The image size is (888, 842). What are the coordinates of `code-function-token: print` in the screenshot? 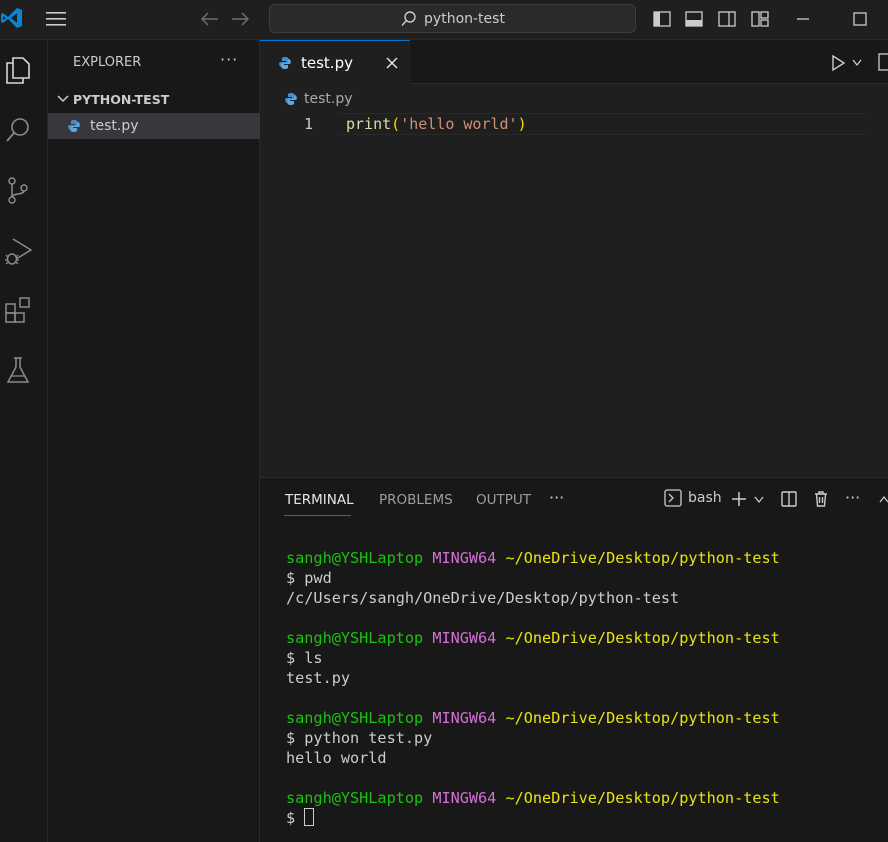 It's located at (369, 124).